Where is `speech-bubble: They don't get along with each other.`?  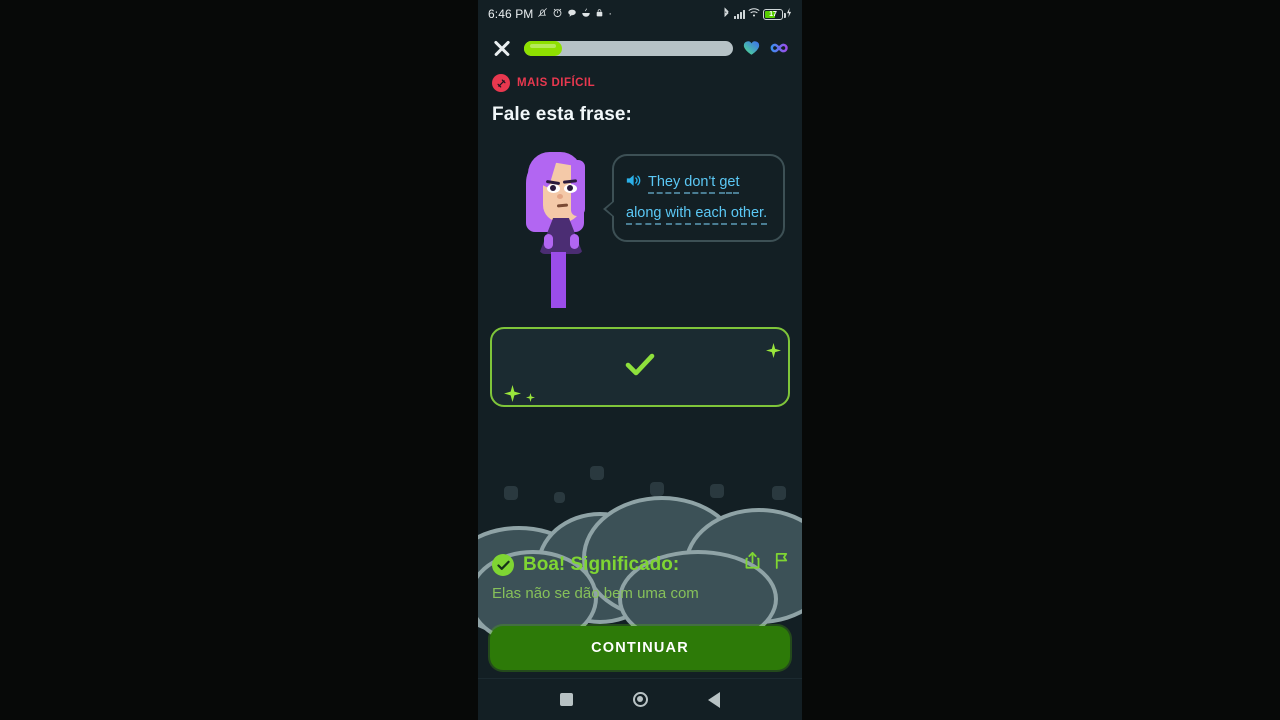 speech-bubble: They don't get along with each other. is located at coordinates (694, 198).